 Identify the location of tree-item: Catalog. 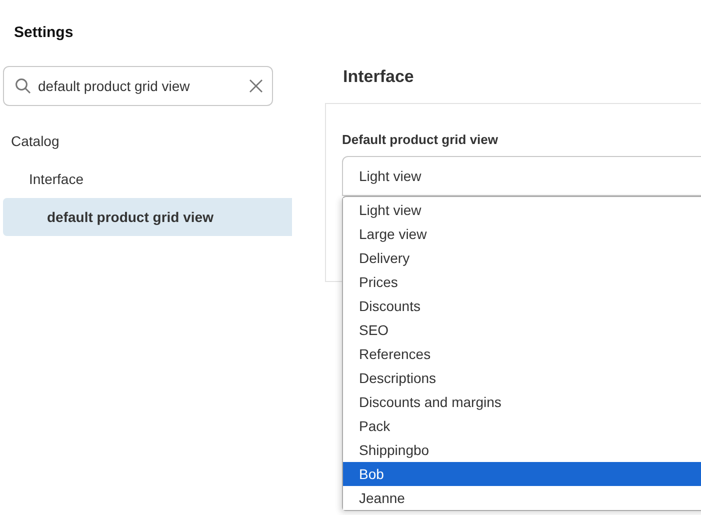
(147, 141).